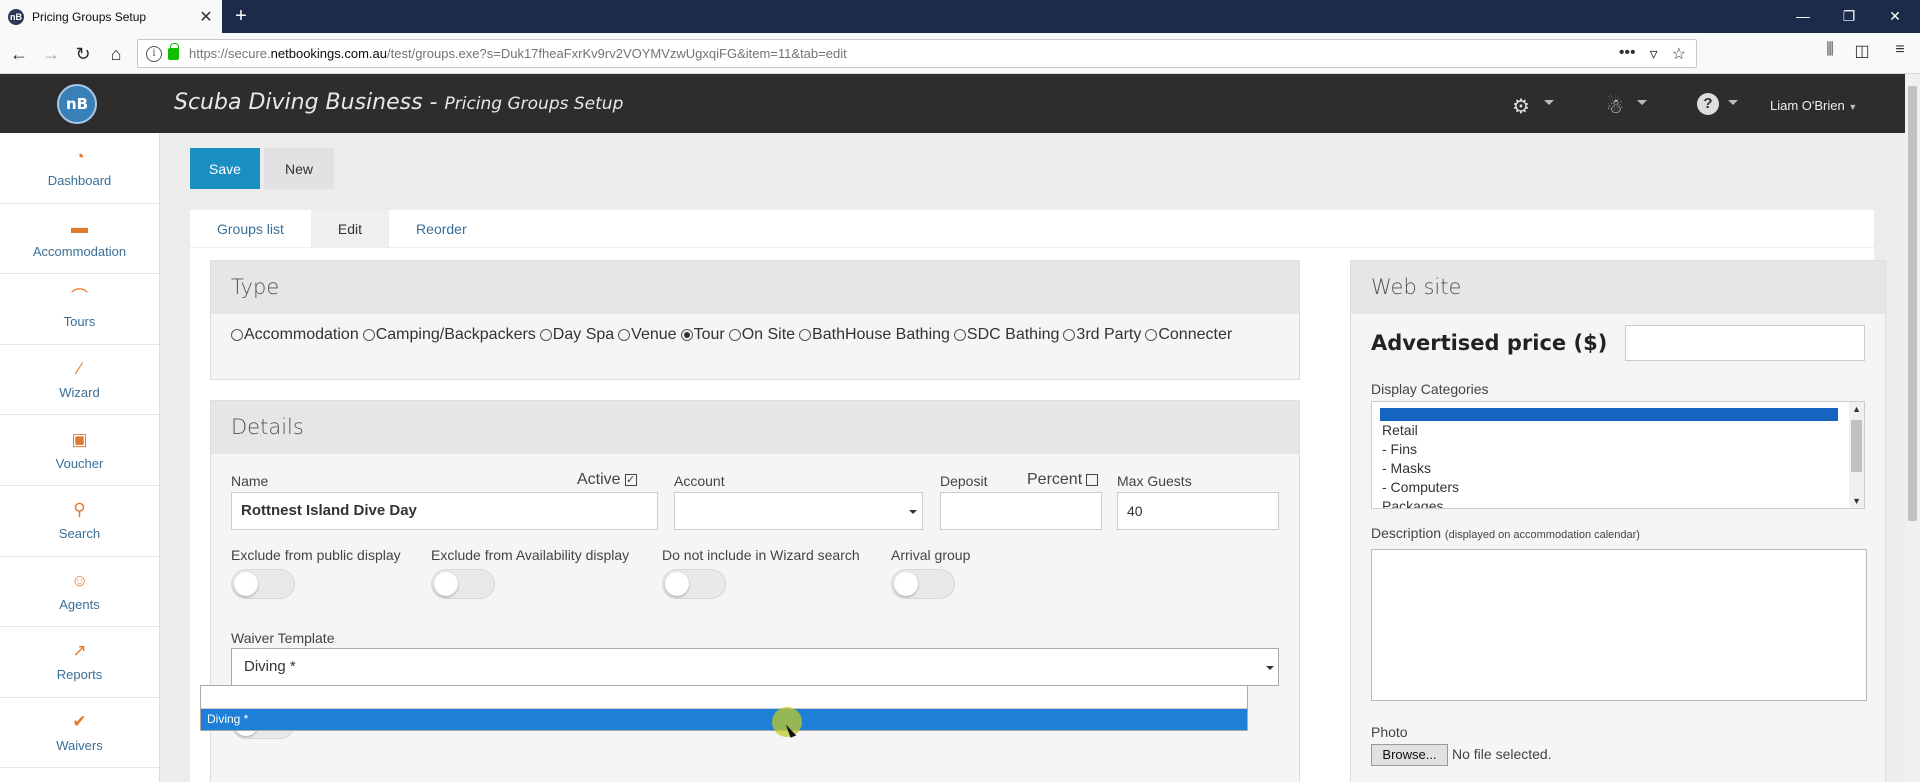 The width and height of the screenshot is (1920, 782). What do you see at coordinates (441, 228) in the screenshot?
I see `tab-reorder: Reorder` at bounding box center [441, 228].